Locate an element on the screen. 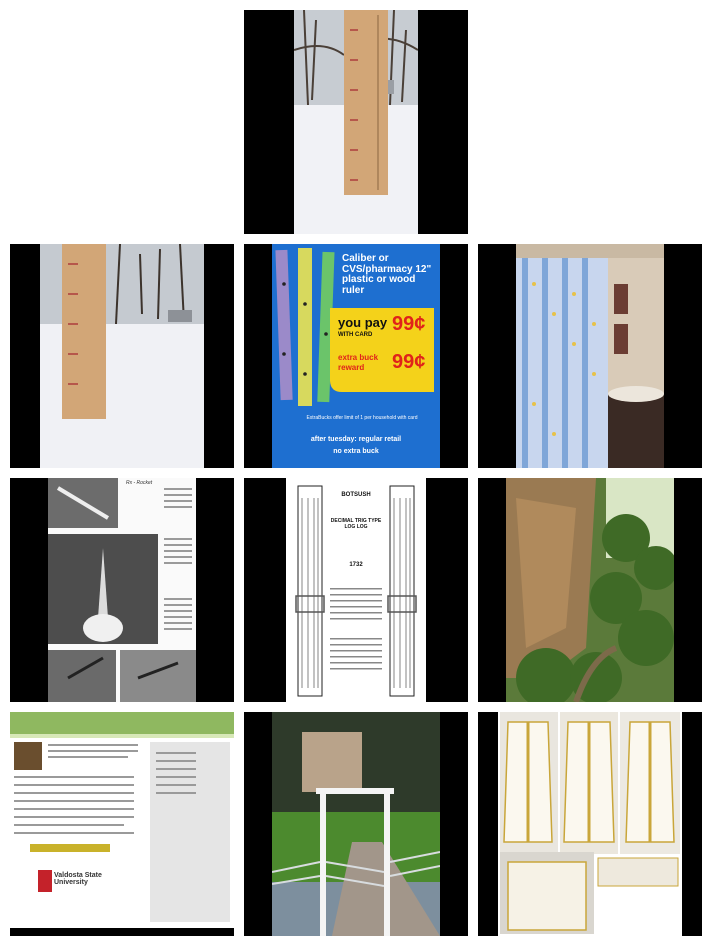  ad-footer-1: after tuesday: regular retail is located at coordinates (356, 439).